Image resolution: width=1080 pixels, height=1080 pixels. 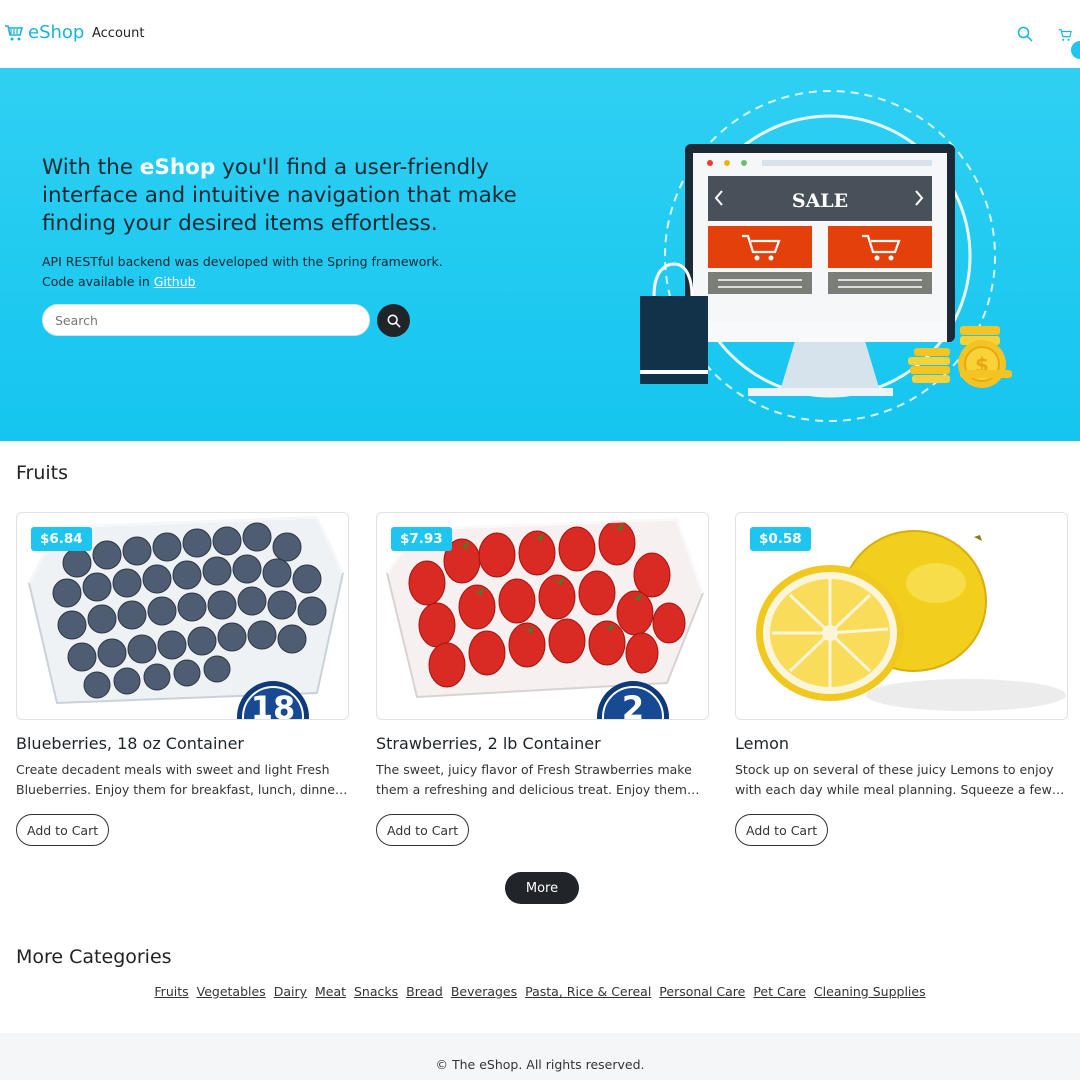 What do you see at coordinates (175, 281) in the screenshot?
I see `github-link: Github` at bounding box center [175, 281].